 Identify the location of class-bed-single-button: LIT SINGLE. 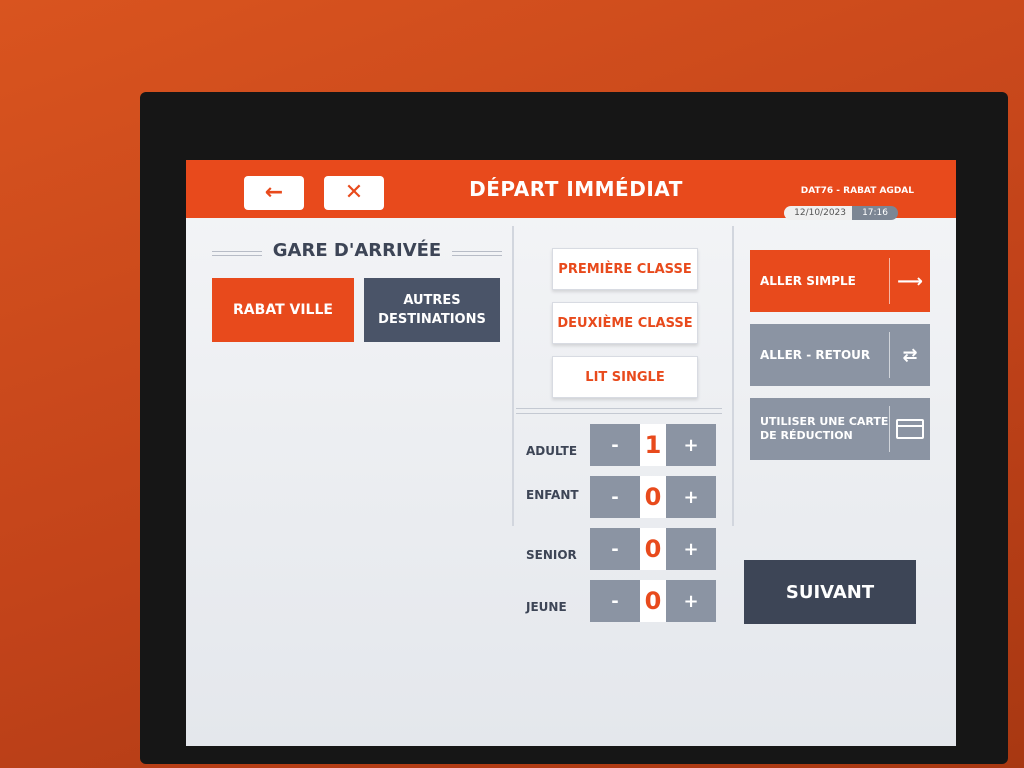
(625, 377).